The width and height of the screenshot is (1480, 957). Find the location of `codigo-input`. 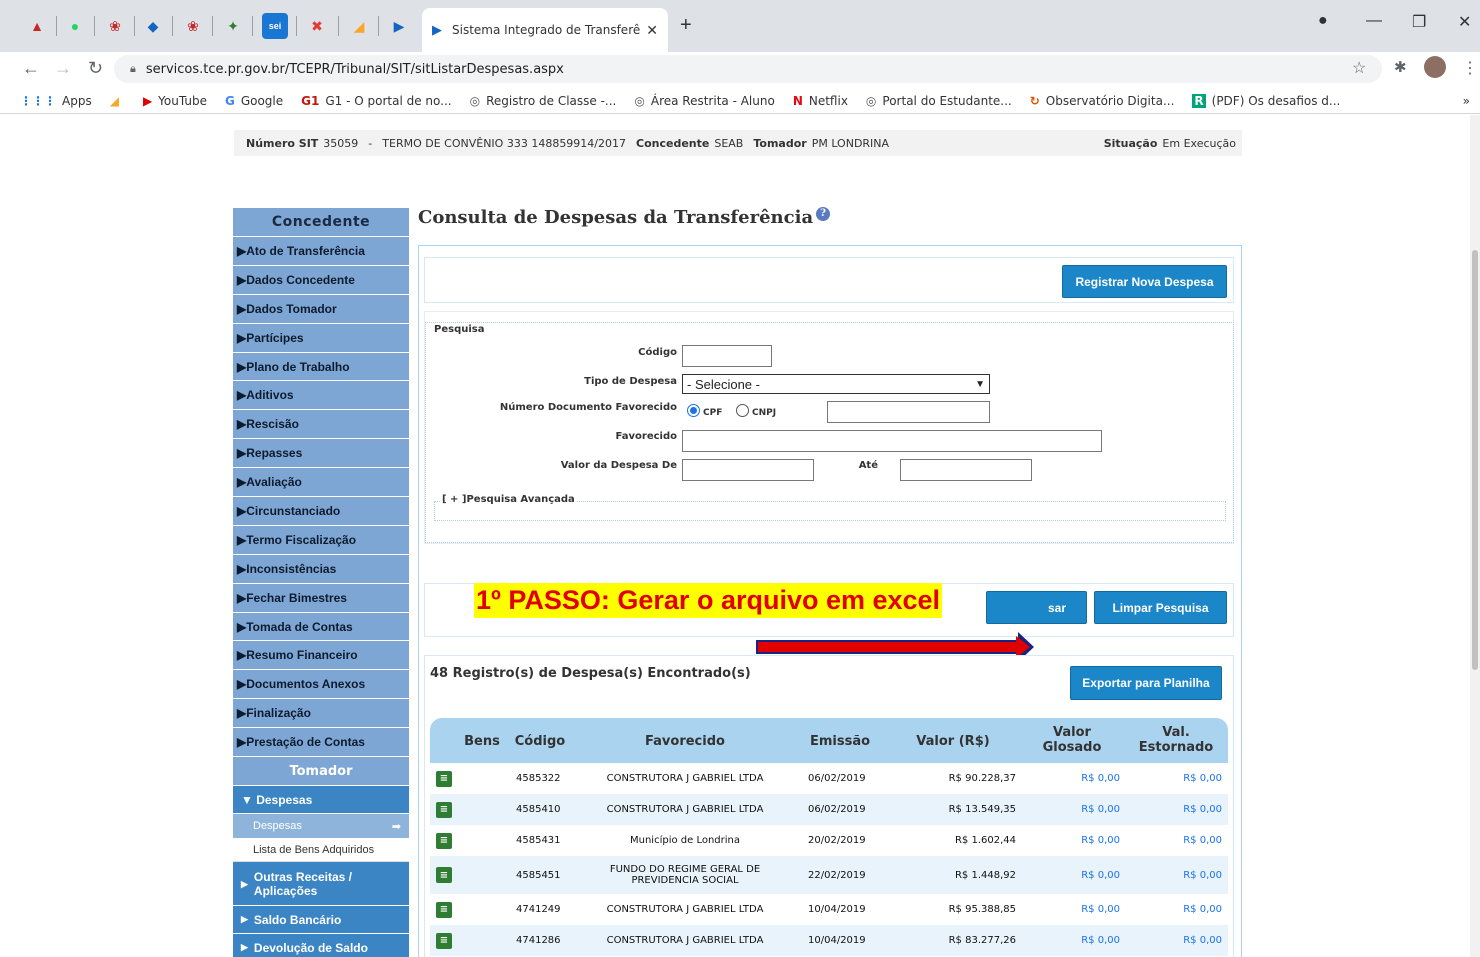

codigo-input is located at coordinates (727, 356).